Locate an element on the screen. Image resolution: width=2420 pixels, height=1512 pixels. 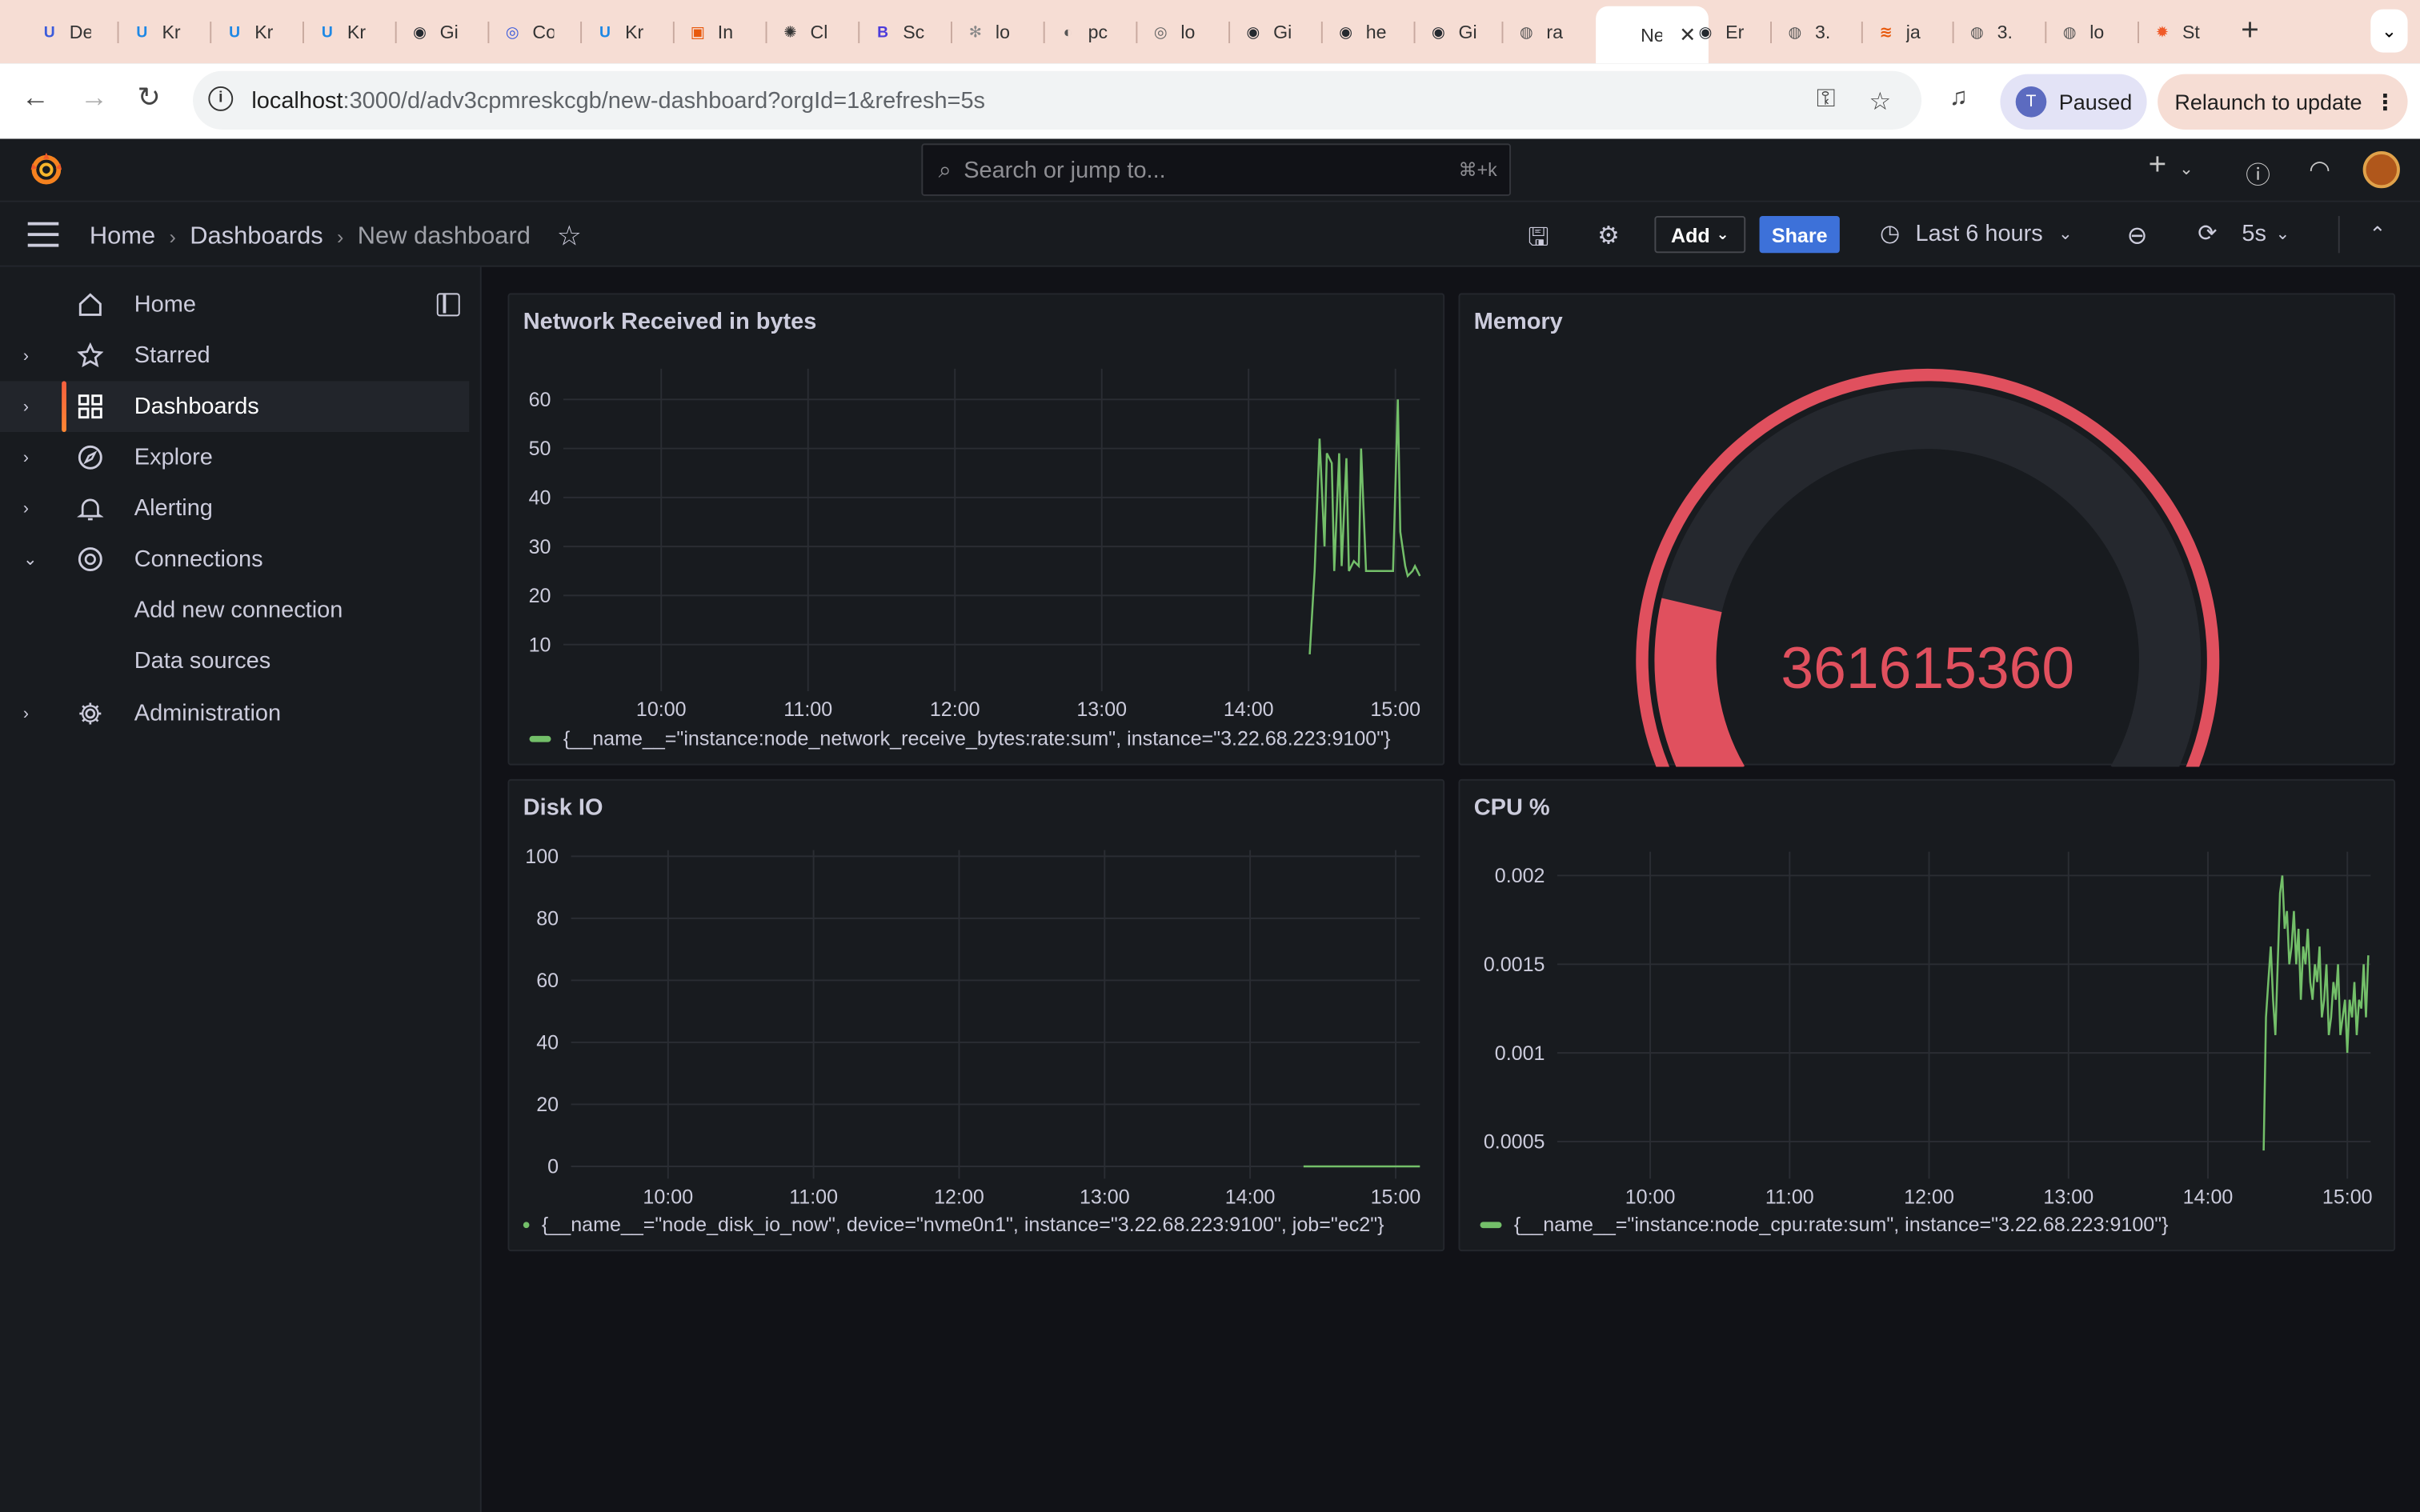
breadcrumb-home: Home is located at coordinates (122, 237).